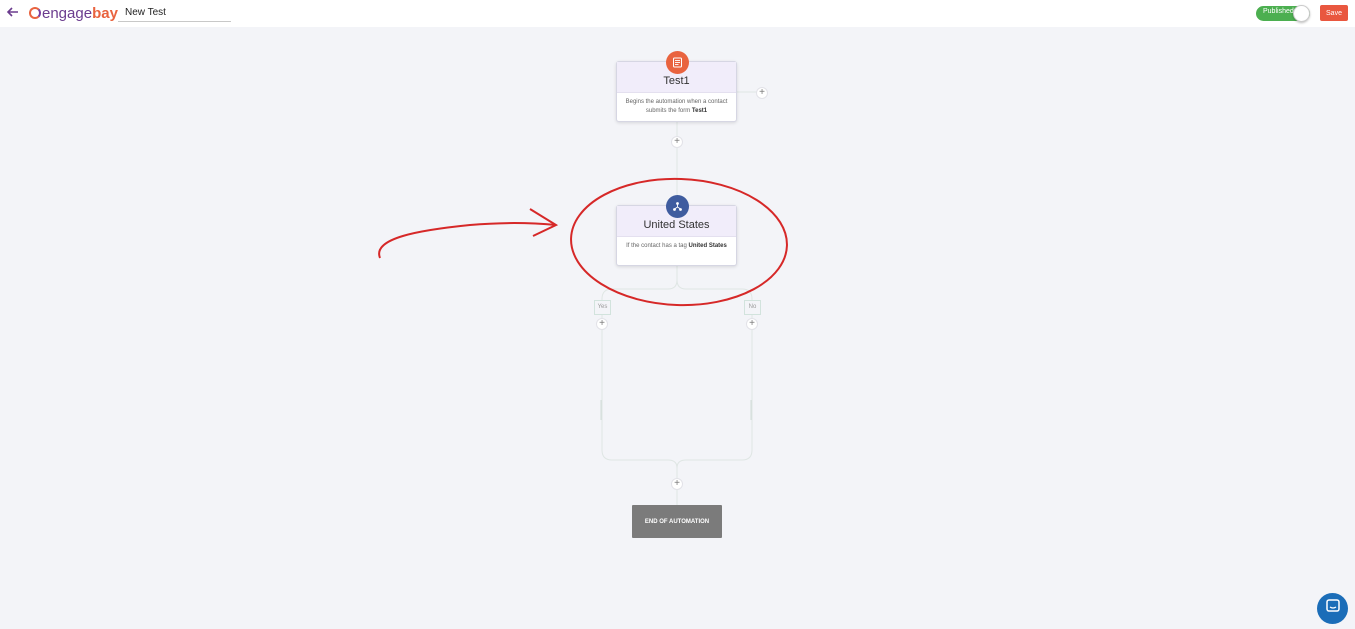  Describe the element at coordinates (35, 13) in the screenshot. I see `logo-mark-icon` at that location.